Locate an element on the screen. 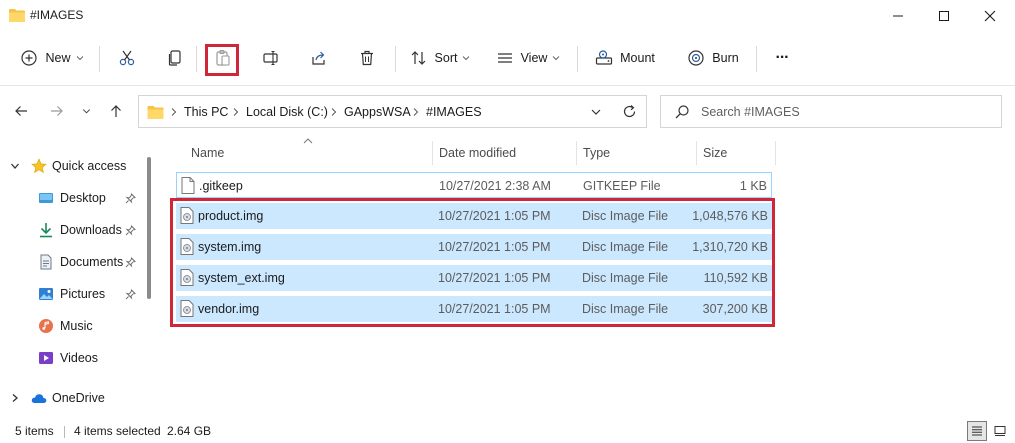  status-divider is located at coordinates (64, 432).